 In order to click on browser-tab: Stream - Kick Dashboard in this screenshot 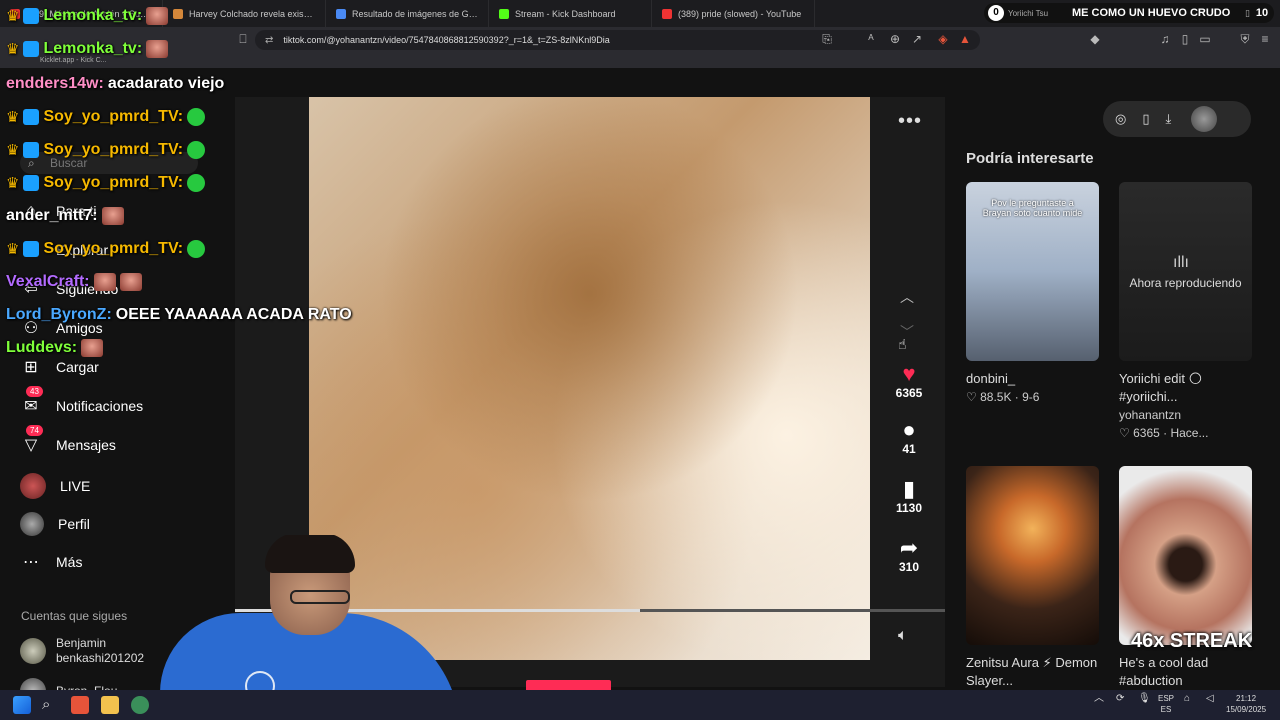, I will do `click(570, 13)`.